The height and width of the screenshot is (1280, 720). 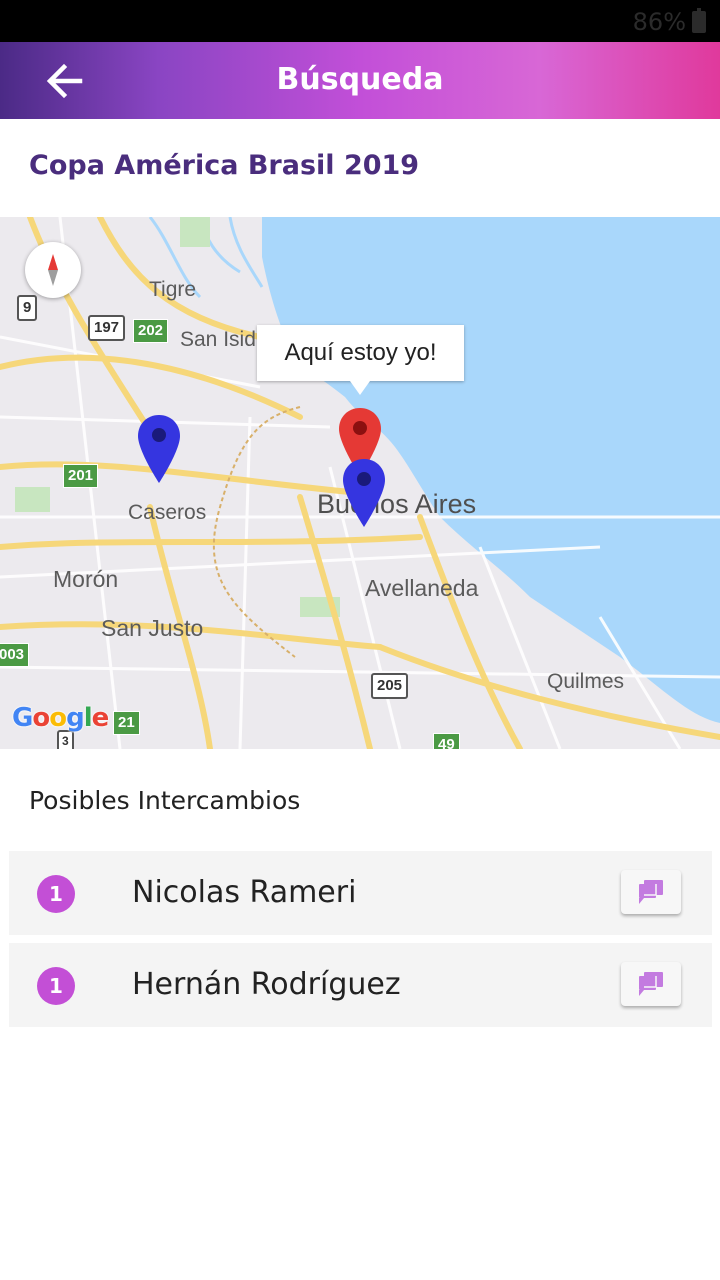 What do you see at coordinates (173, 289) in the screenshot?
I see `map-label-tigre: Tigre` at bounding box center [173, 289].